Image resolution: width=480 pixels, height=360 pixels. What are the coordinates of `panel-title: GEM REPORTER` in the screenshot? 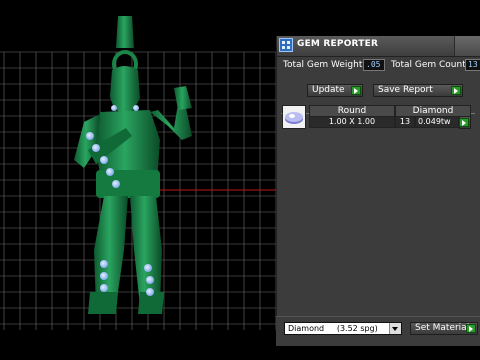 It's located at (338, 44).